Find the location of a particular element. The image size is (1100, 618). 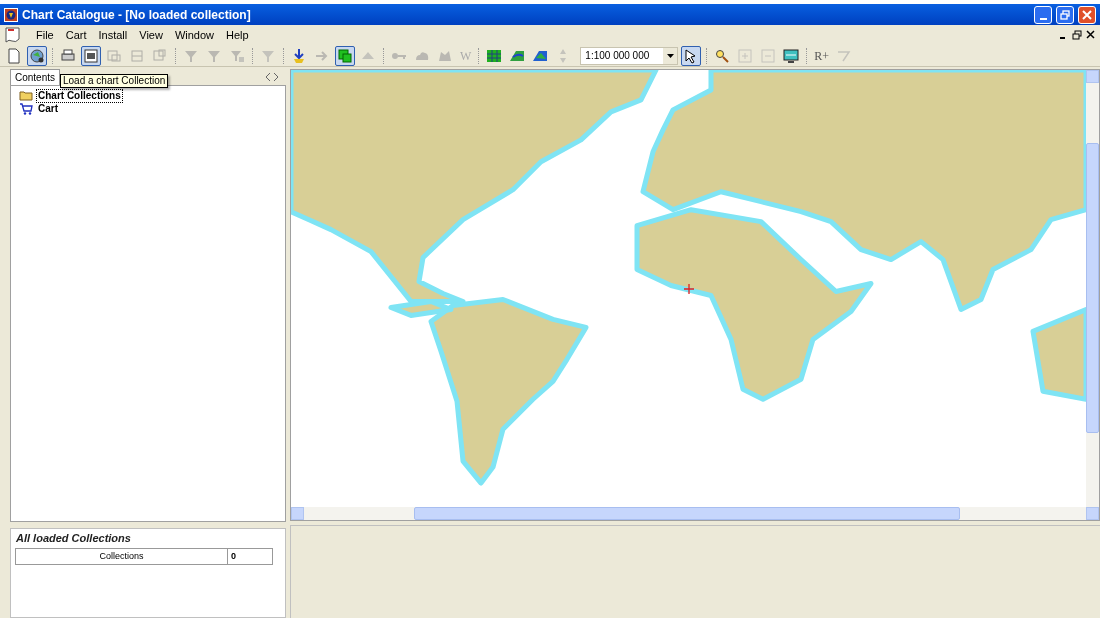

pointer-icon is located at coordinates (691, 55).